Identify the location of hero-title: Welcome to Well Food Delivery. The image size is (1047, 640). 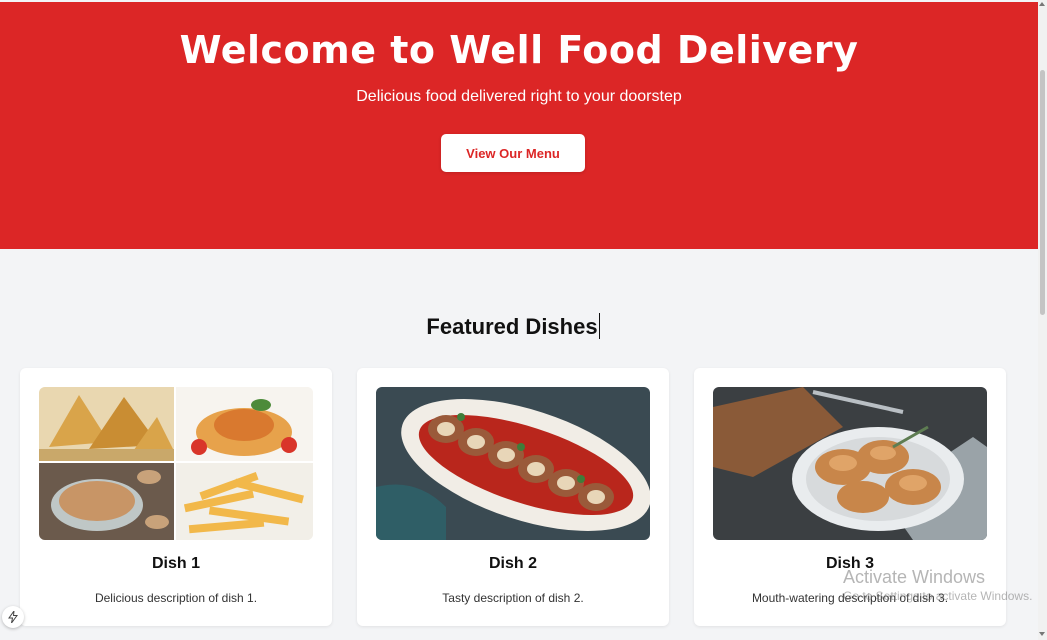
(519, 50).